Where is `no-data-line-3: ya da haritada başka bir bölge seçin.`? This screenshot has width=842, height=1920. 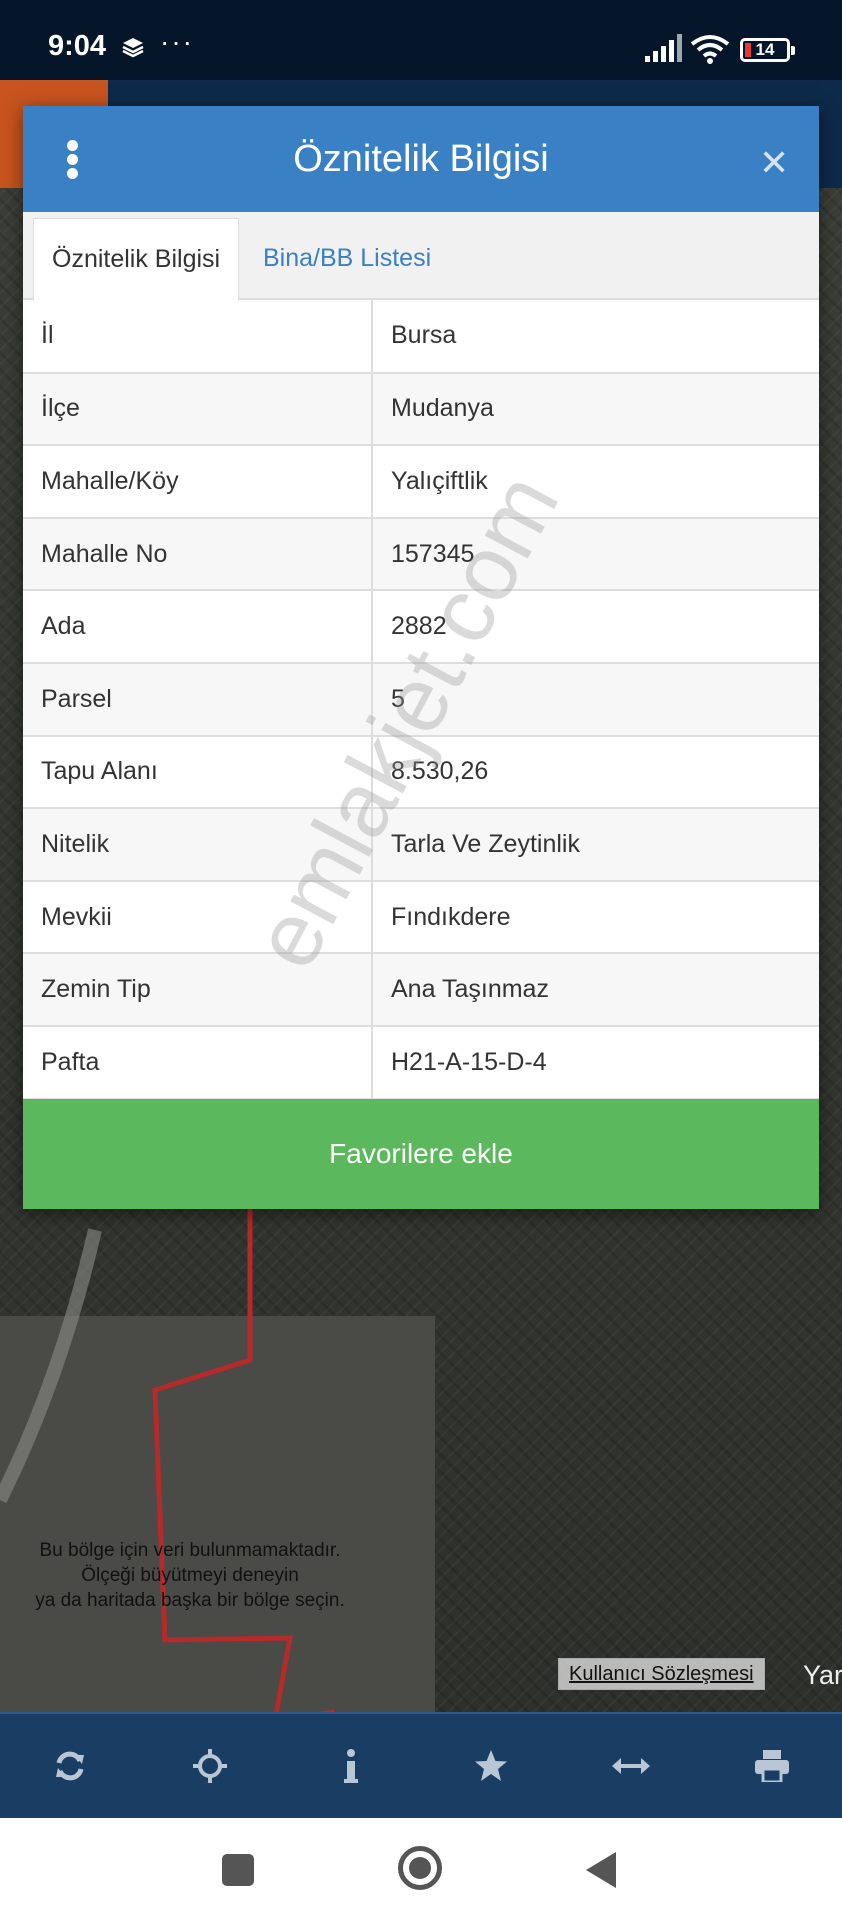 no-data-line-3: ya da haritada başka bir bölge seçin. is located at coordinates (190, 1600).